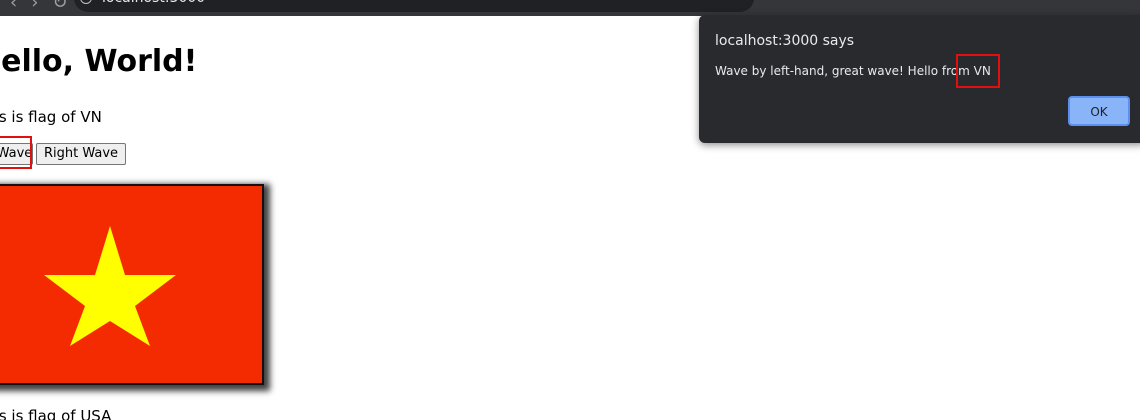 Image resolution: width=1140 pixels, height=420 pixels. I want to click on right-wave-button: Right Wave, so click(81, 154).